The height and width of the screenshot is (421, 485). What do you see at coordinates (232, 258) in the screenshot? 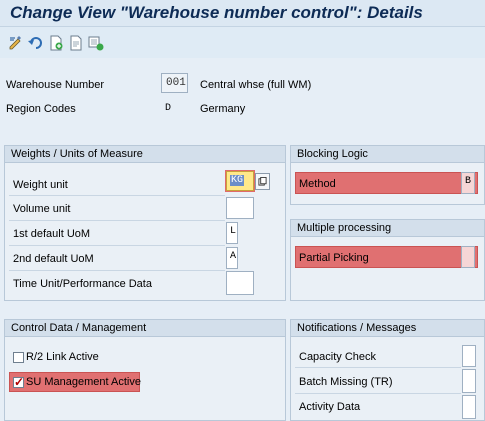
I see `second-default-uom-field: A` at bounding box center [232, 258].